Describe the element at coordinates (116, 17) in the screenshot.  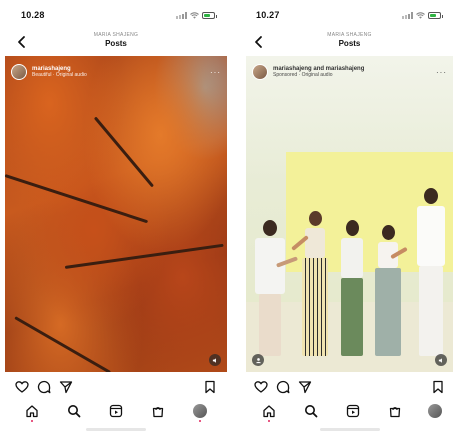
I see `status-bar: 10.28` at that location.